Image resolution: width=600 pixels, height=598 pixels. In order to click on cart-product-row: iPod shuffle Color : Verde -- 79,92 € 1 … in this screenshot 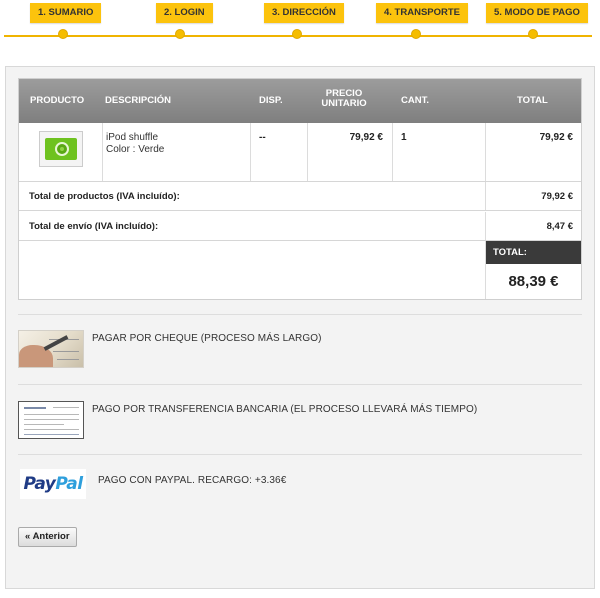, I will do `click(300, 152)`.